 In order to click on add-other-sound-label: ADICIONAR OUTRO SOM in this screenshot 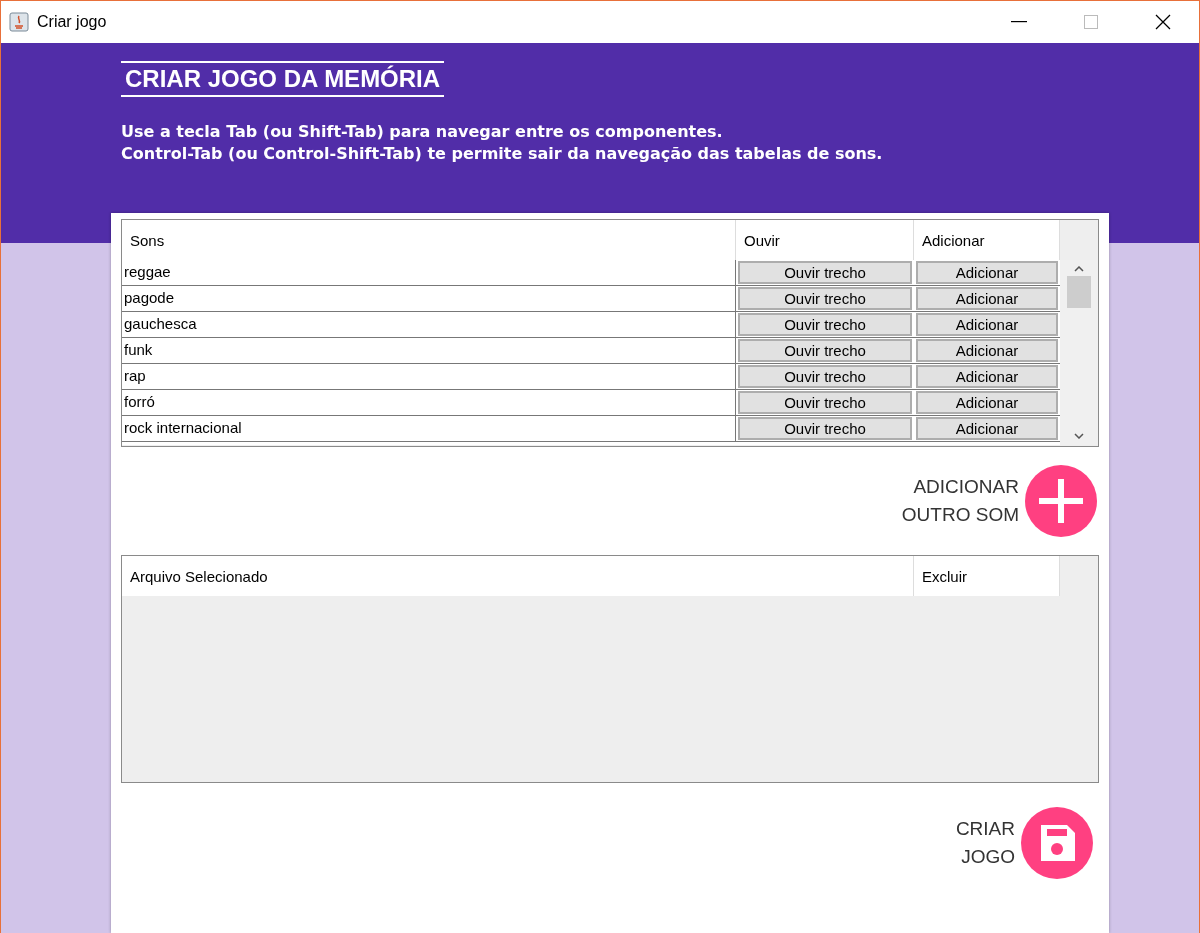, I will do `click(960, 501)`.